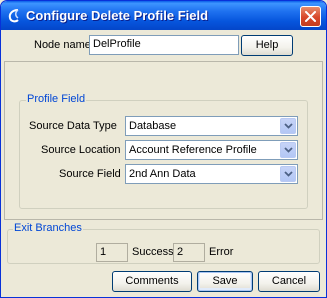 This screenshot has width=327, height=298. I want to click on close-icon, so click(310, 16).